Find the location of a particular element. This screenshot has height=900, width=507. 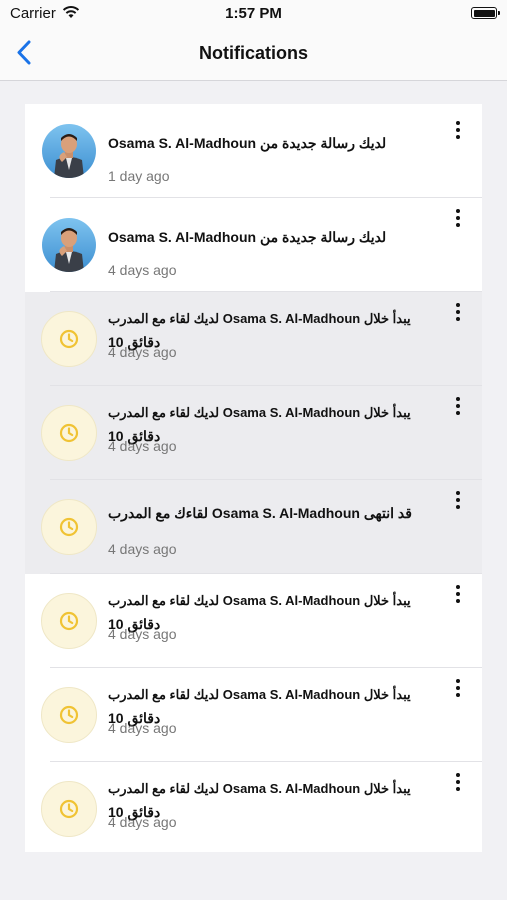

clock-time: 1:57 PM is located at coordinates (253, 13).